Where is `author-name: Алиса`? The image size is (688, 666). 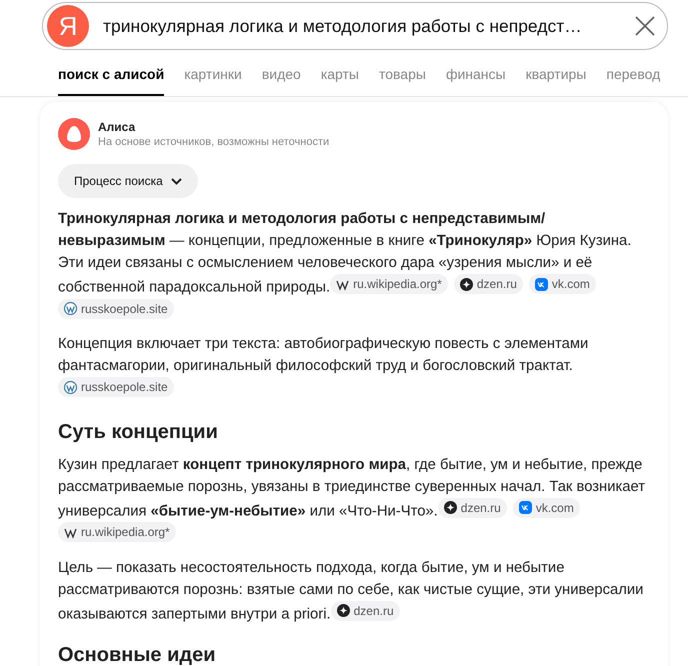 author-name: Алиса is located at coordinates (117, 127).